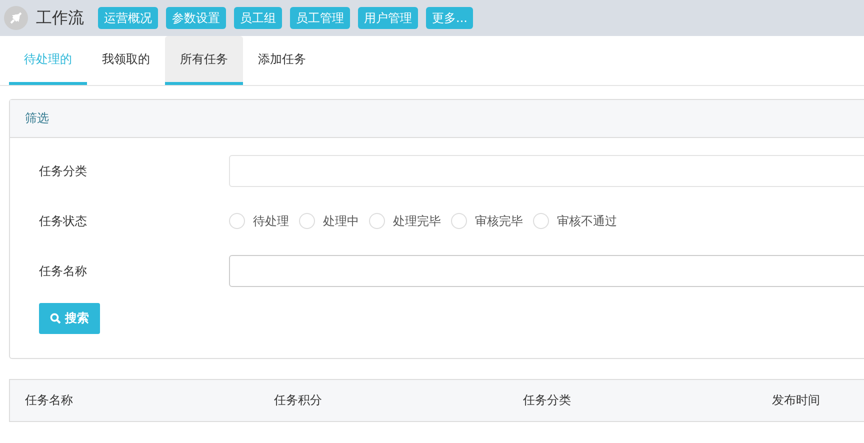 Image resolution: width=864 pixels, height=443 pixels. What do you see at coordinates (271, 221) in the screenshot?
I see `radio-label: 待处理` at bounding box center [271, 221].